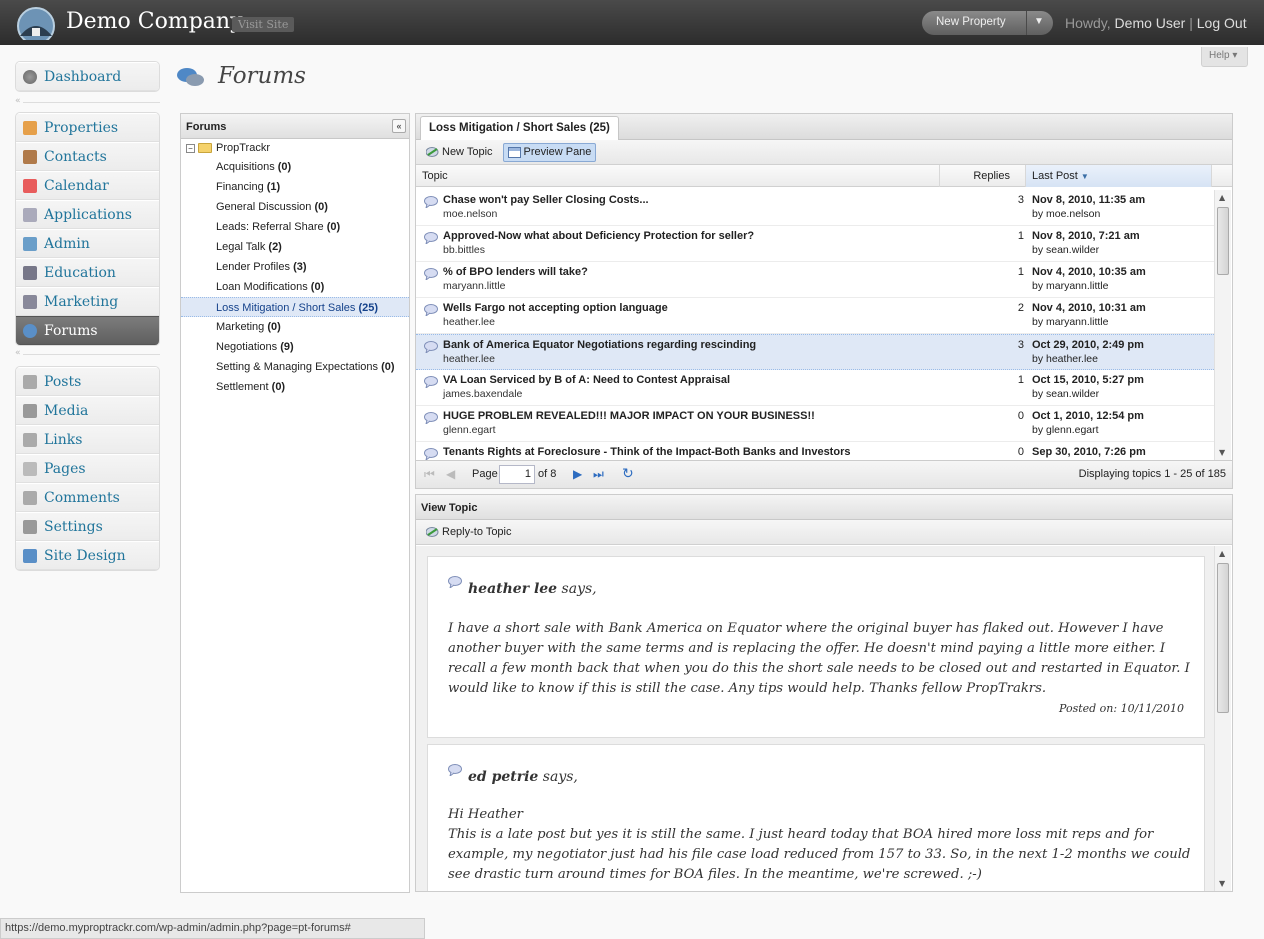  I want to click on topic-title: % of BPO lenders will take?, so click(515, 272).